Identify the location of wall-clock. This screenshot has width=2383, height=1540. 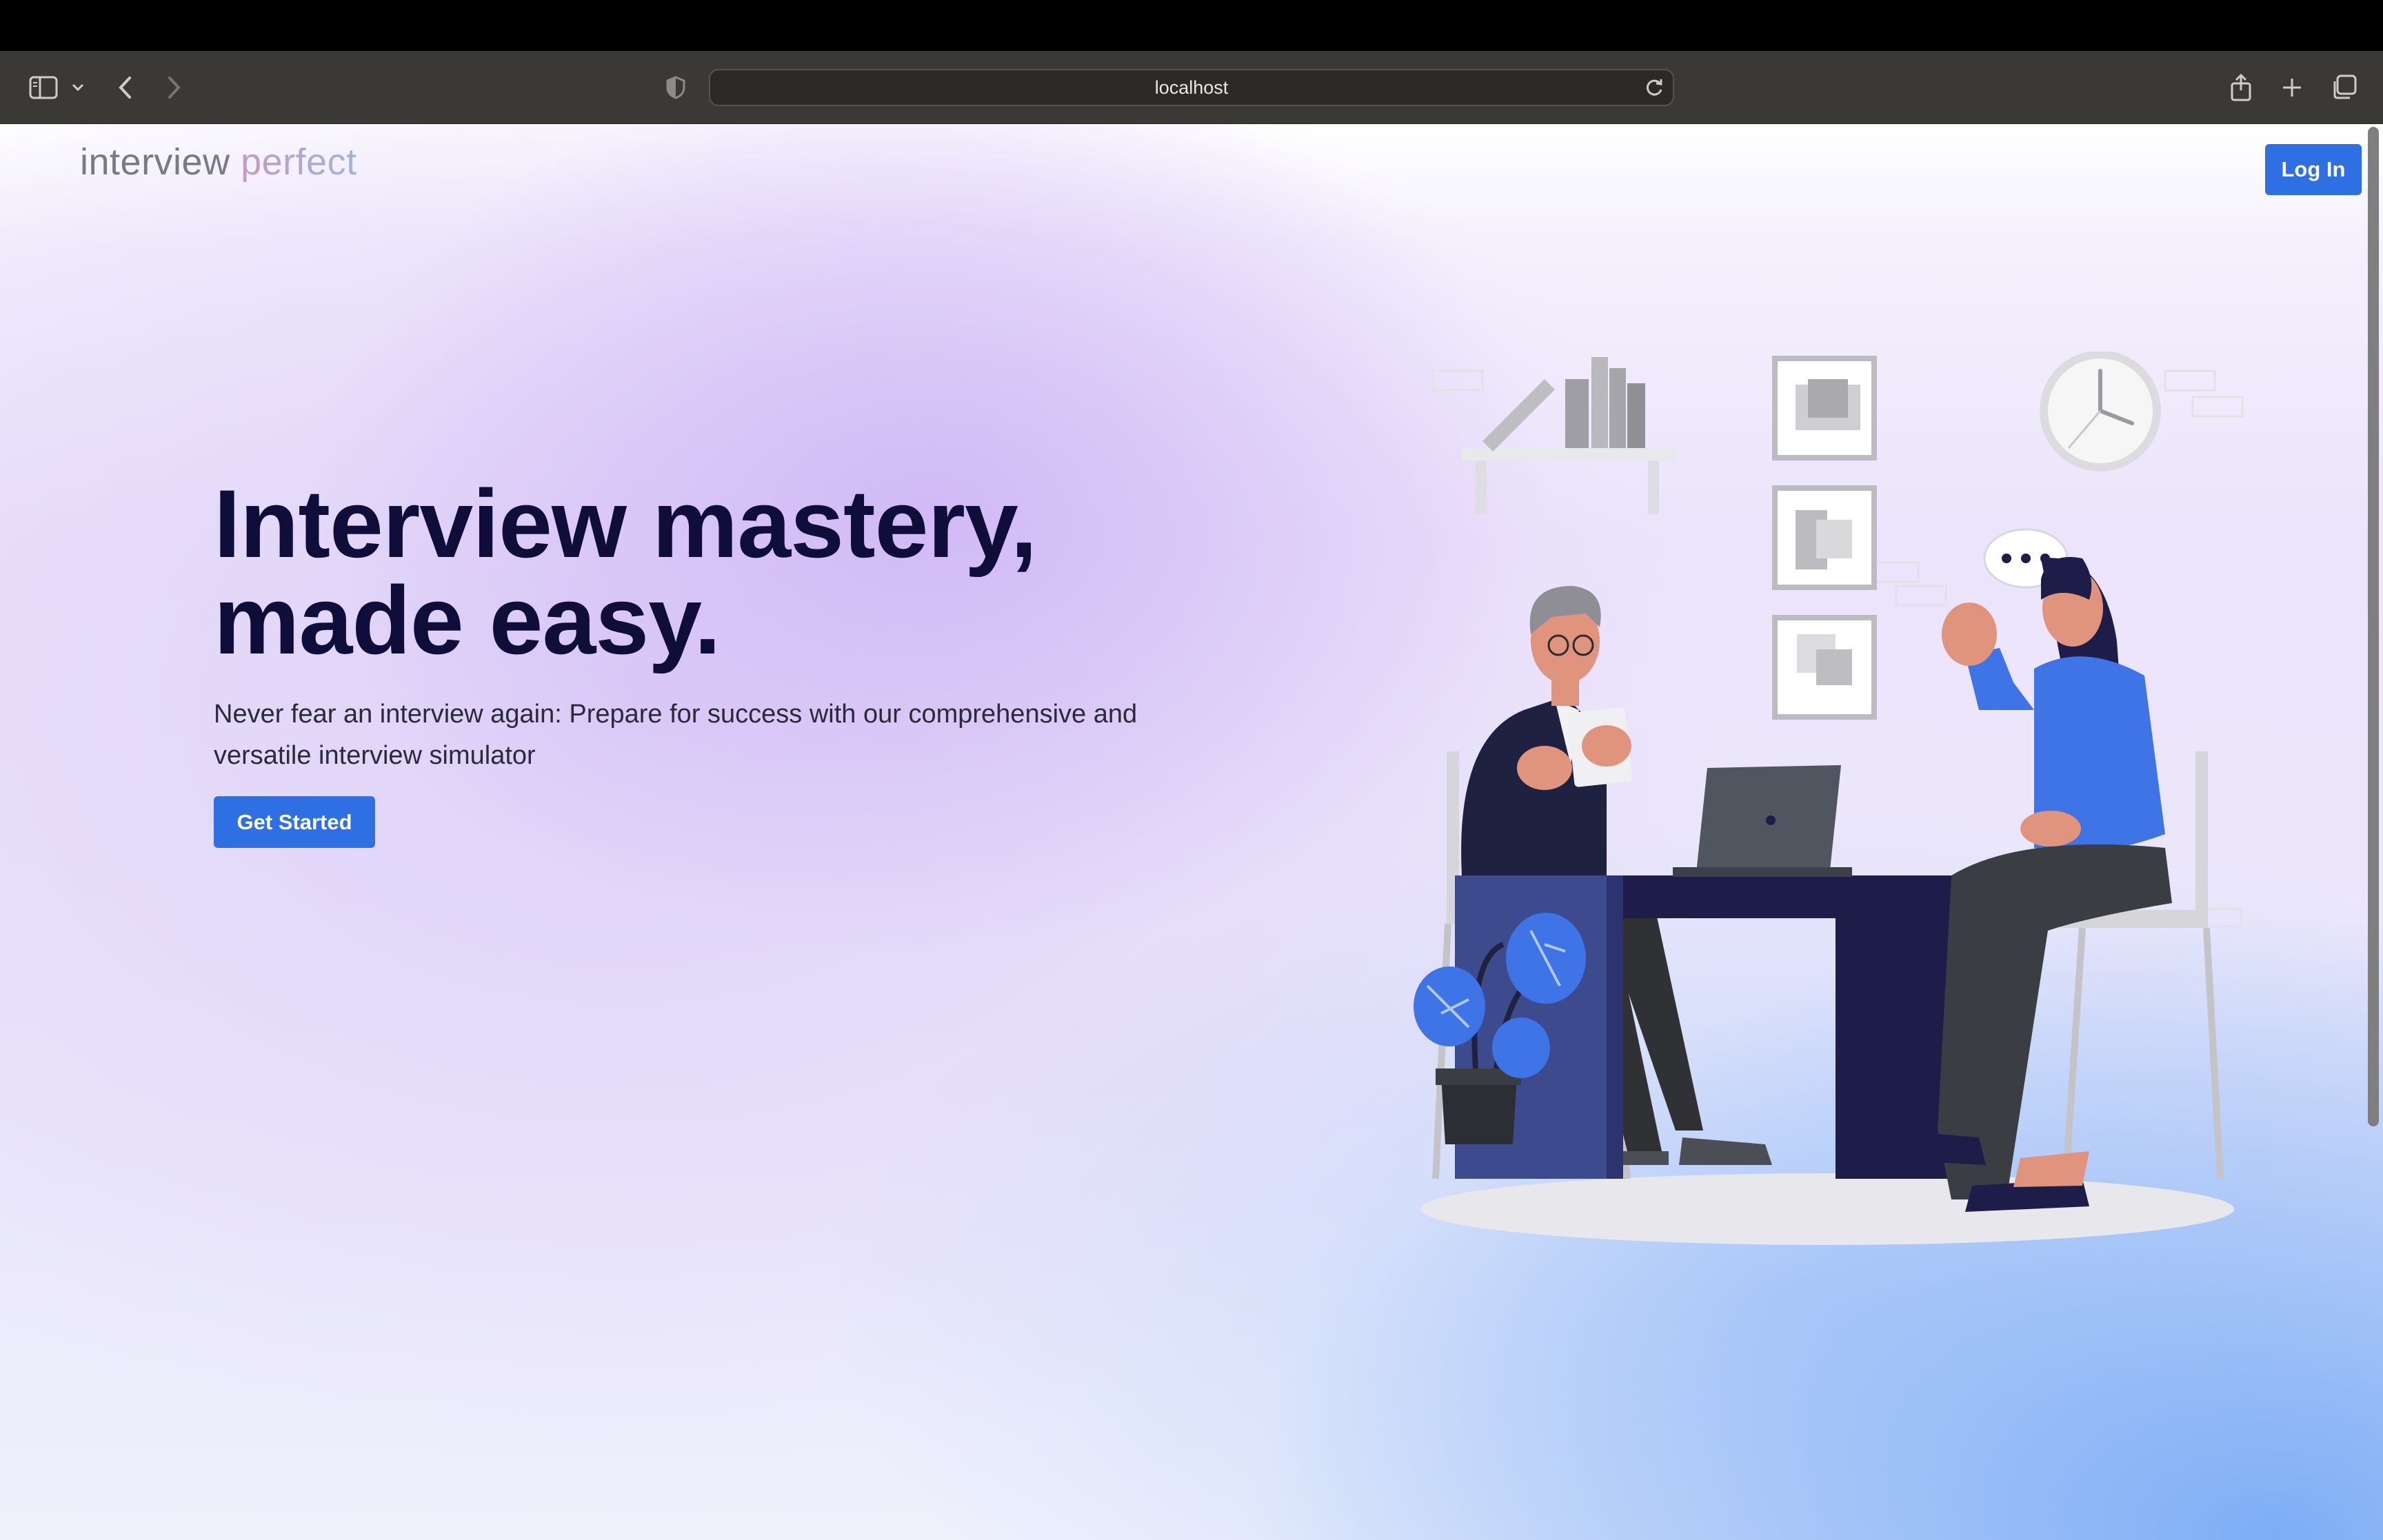
(2100, 412).